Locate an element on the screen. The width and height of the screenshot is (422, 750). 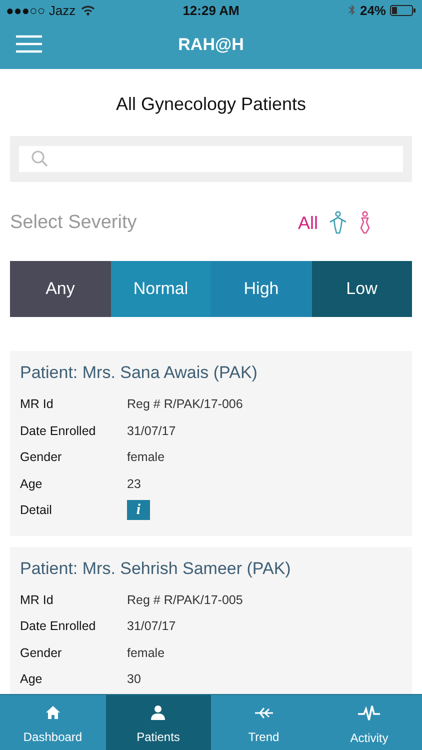
severity-tab: Normal is located at coordinates (160, 289).